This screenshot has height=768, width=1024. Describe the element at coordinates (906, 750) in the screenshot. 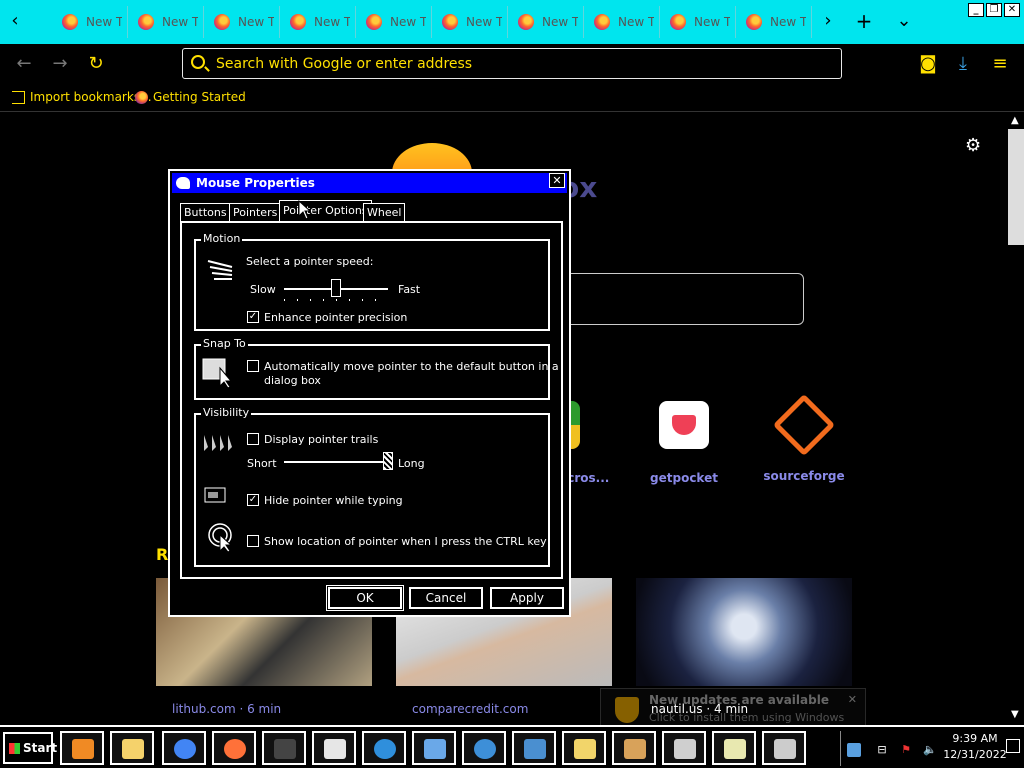

I see `action-center-icon: ⚑` at that location.